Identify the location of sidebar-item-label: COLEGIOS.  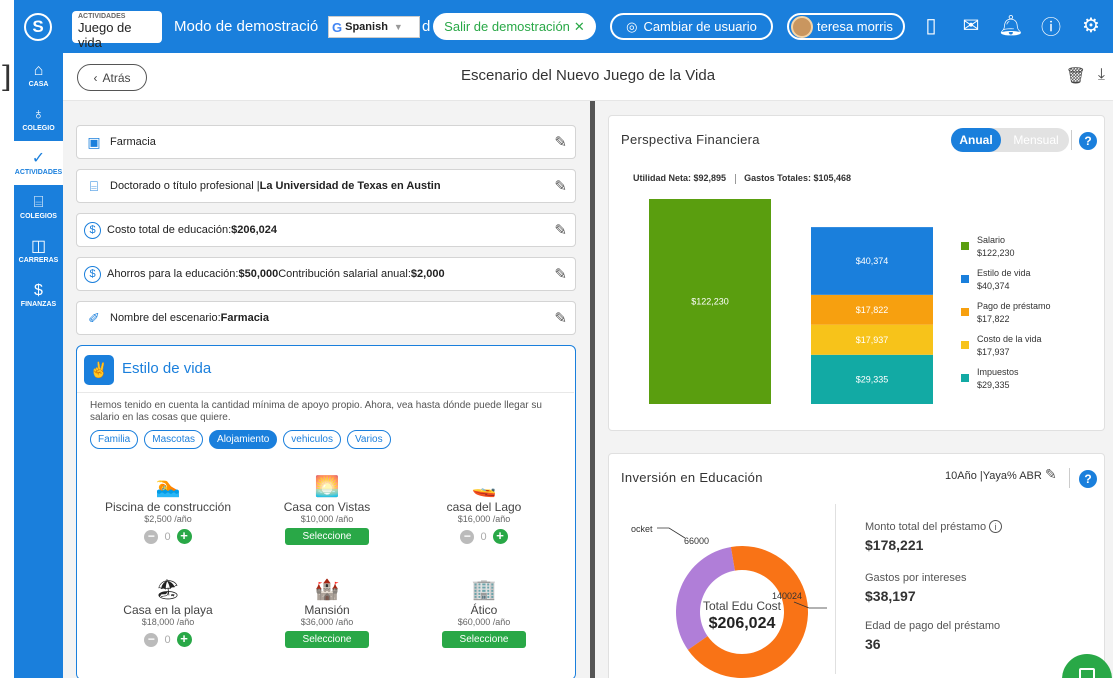
(38, 216).